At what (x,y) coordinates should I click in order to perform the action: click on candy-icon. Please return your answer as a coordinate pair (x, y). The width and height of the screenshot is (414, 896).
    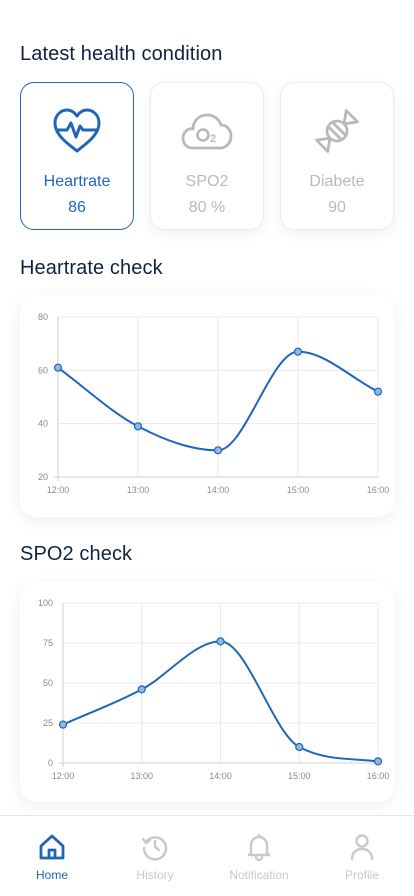
    Looking at the image, I should click on (337, 131).